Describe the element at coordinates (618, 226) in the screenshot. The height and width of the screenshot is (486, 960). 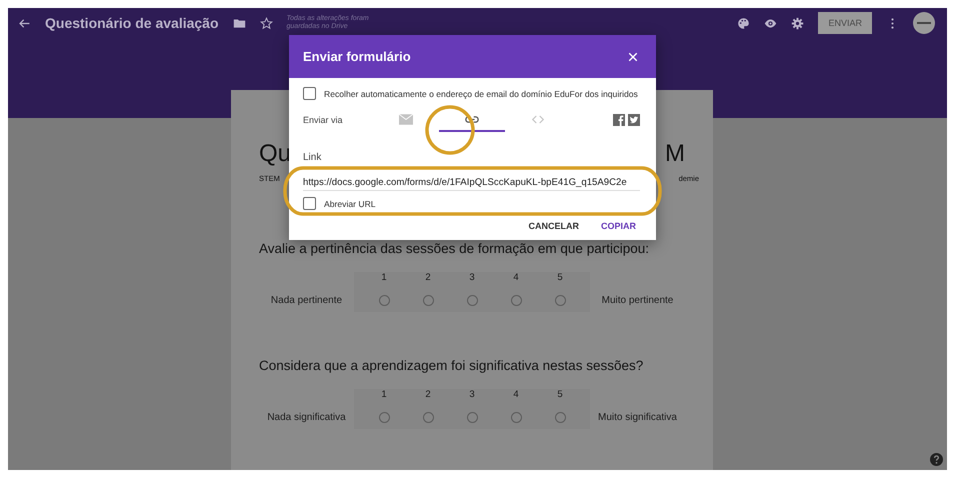
I see `copy-button: COPIAR` at that location.